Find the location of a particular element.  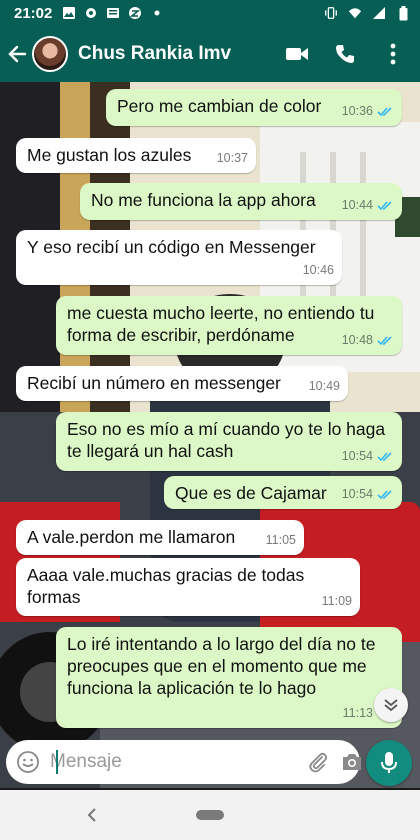

chat-header: Chus Rankia Imv is located at coordinates (210, 54).